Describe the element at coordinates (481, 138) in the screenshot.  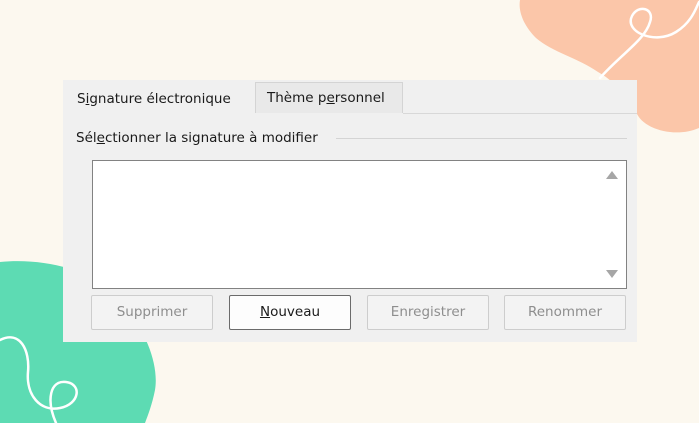
I see `group-divider` at that location.